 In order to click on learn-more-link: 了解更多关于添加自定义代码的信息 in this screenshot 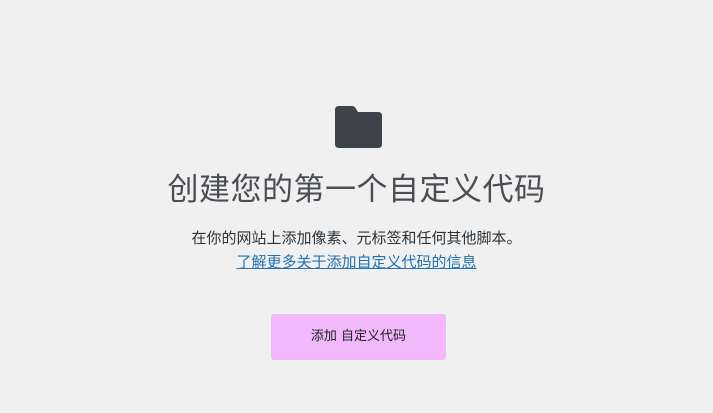, I will do `click(356, 262)`.